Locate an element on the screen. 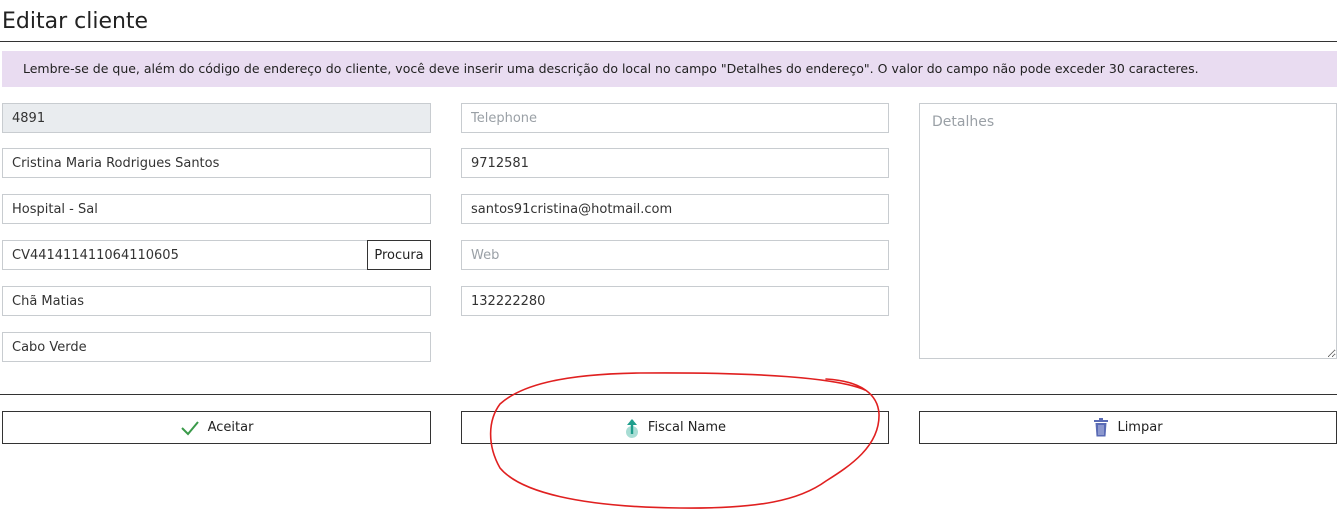 This screenshot has height=510, width=1337. accept-button: Aceitar is located at coordinates (216, 427).